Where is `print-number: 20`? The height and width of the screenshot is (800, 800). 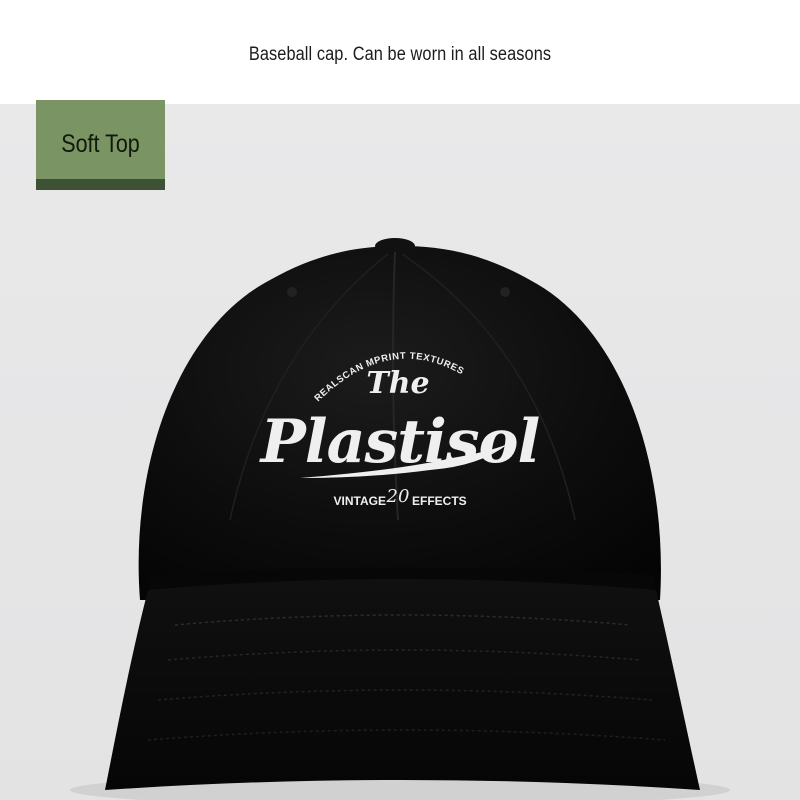
print-number: 20 is located at coordinates (398, 496).